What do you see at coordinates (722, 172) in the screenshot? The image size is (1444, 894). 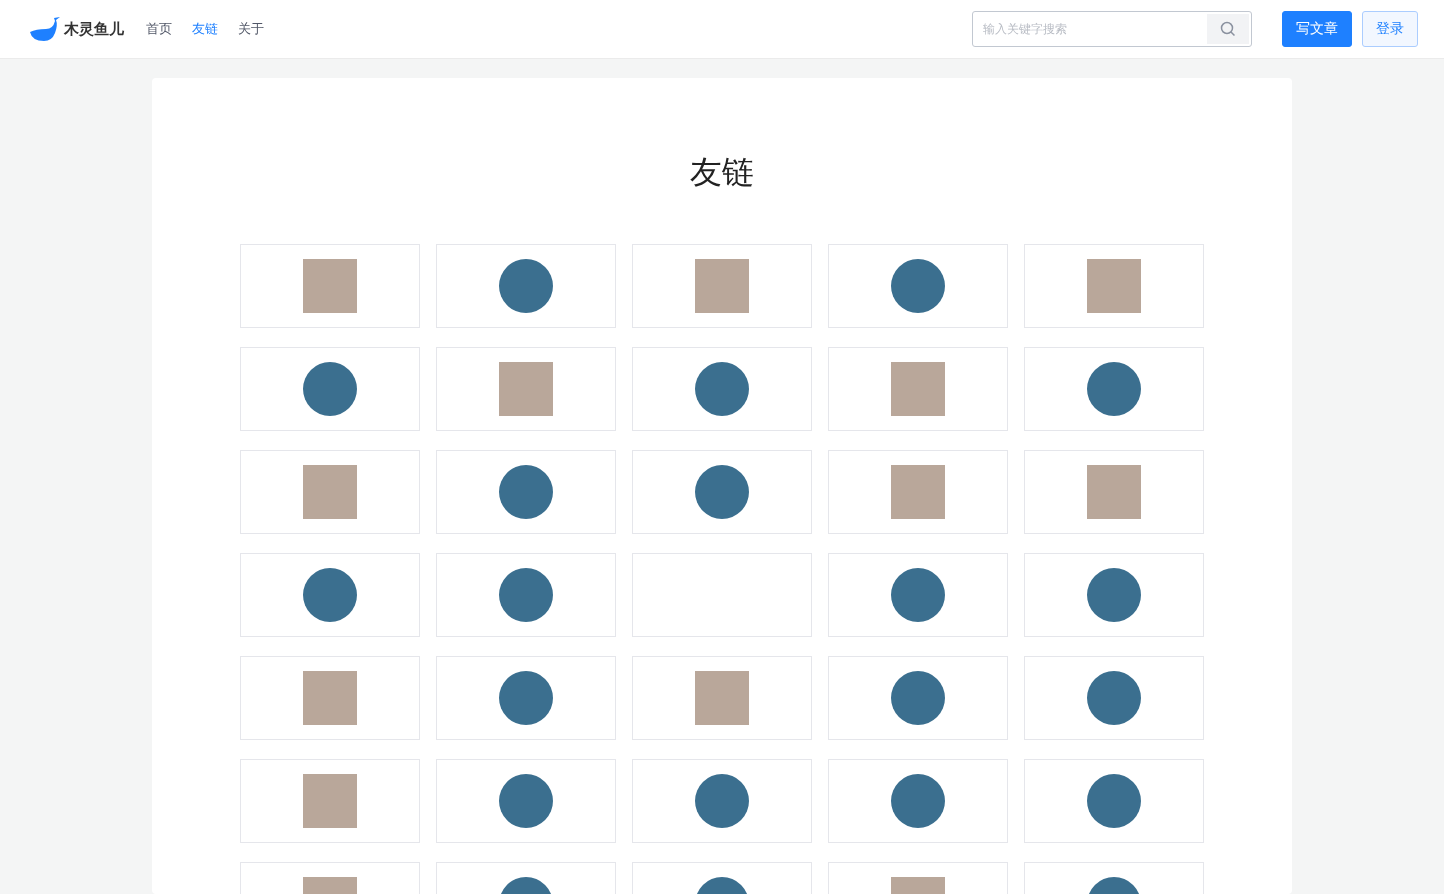 I see `page-title: 友链` at bounding box center [722, 172].